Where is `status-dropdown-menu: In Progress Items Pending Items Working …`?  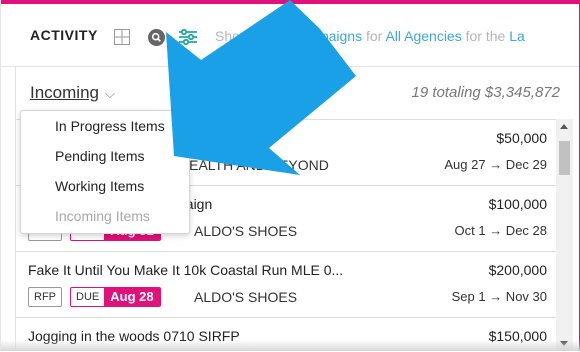
status-dropdown-menu: In Progress Items Pending Items Working … is located at coordinates (105, 172).